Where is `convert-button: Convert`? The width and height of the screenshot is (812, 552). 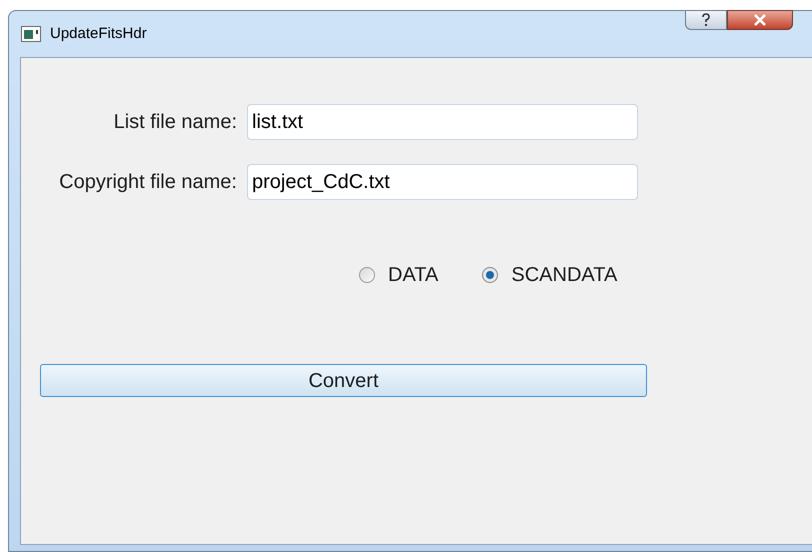
convert-button: Convert is located at coordinates (343, 380).